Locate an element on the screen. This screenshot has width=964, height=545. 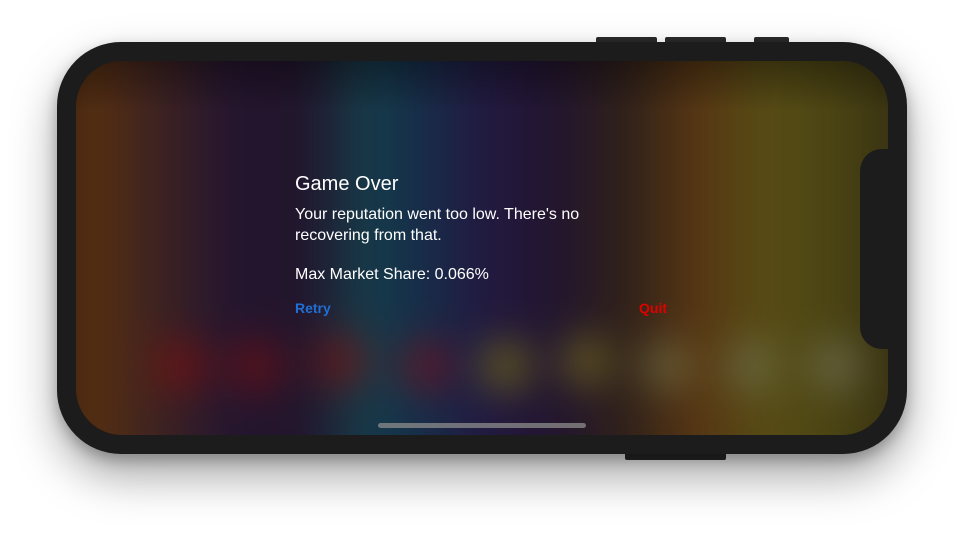
dialog-actions: Retry Quit is located at coordinates (485, 308).